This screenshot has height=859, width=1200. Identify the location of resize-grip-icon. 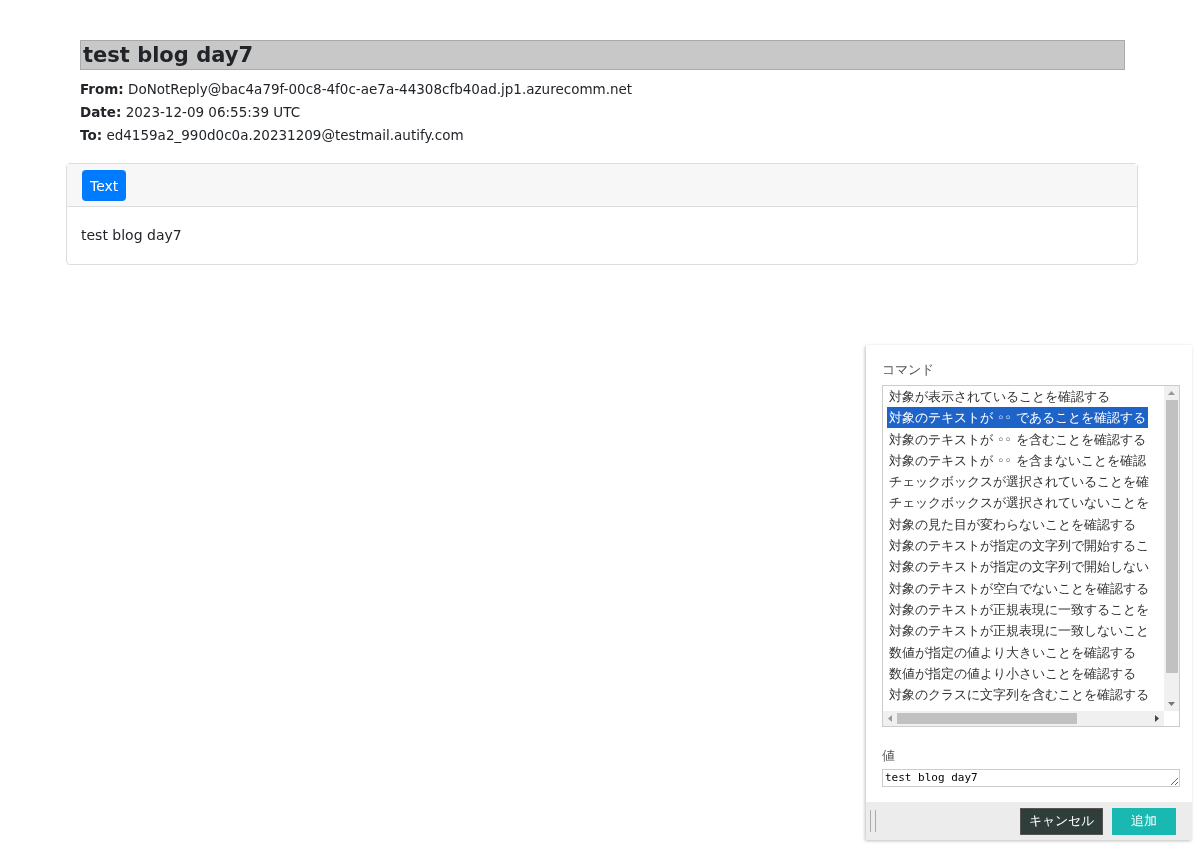
(873, 821).